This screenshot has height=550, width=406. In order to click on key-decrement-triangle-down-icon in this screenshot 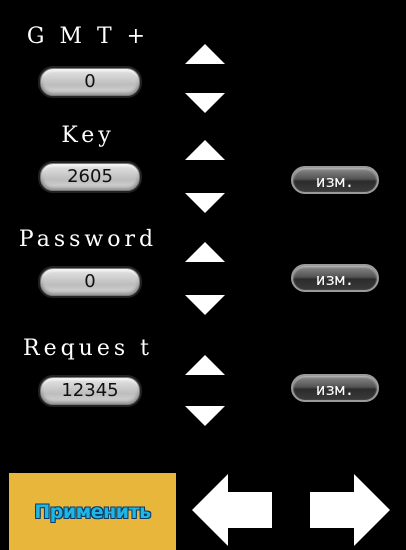, I will do `click(205, 203)`.